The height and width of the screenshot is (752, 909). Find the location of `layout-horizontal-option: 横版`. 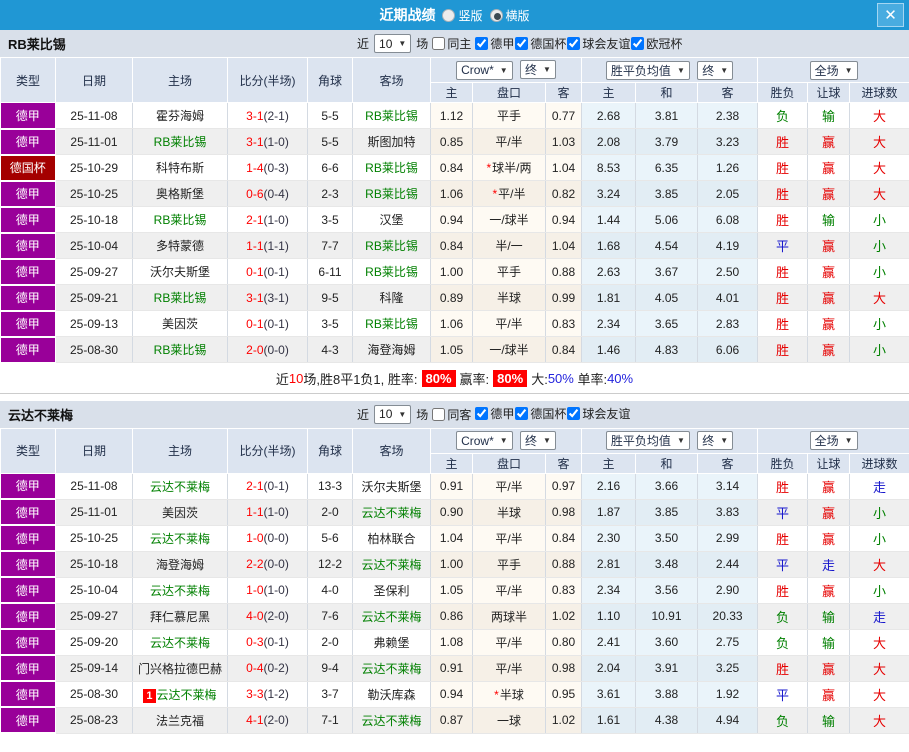

layout-horizontal-option: 横版 is located at coordinates (509, 15).